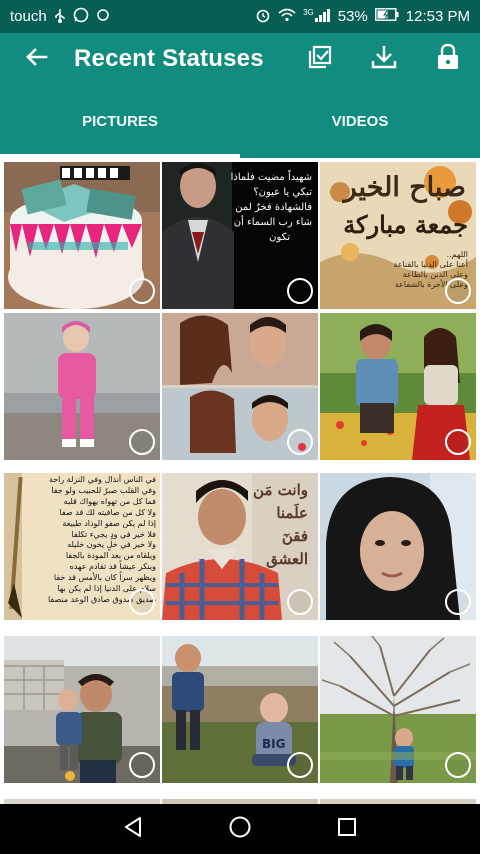 Image resolution: width=480 pixels, height=854 pixels. Describe the element at coordinates (81, 17) in the screenshot. I see `whatsapp-icon` at that location.